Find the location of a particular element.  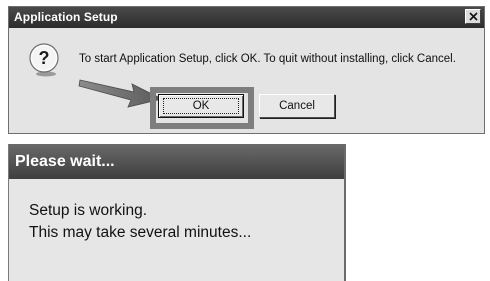

ok-button: OK is located at coordinates (201, 106).